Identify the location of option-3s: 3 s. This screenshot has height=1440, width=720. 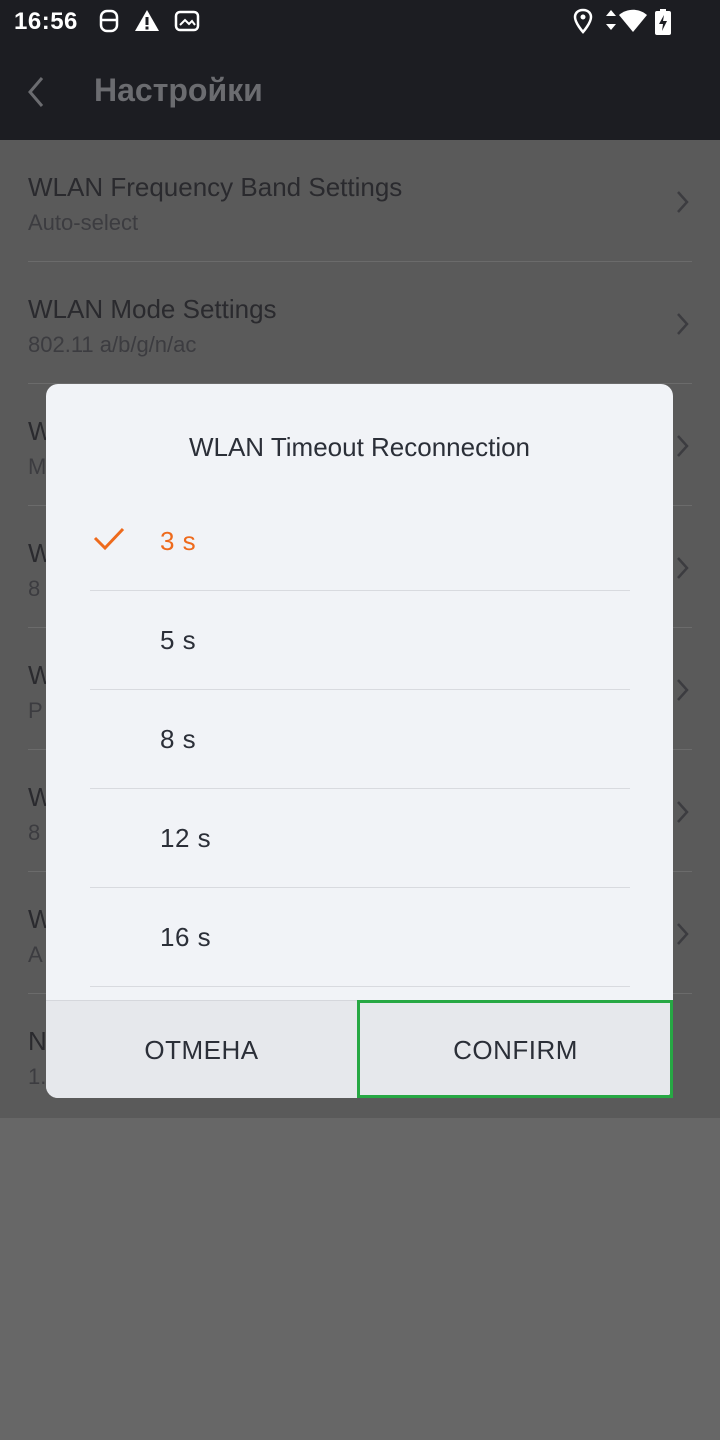
(360, 541).